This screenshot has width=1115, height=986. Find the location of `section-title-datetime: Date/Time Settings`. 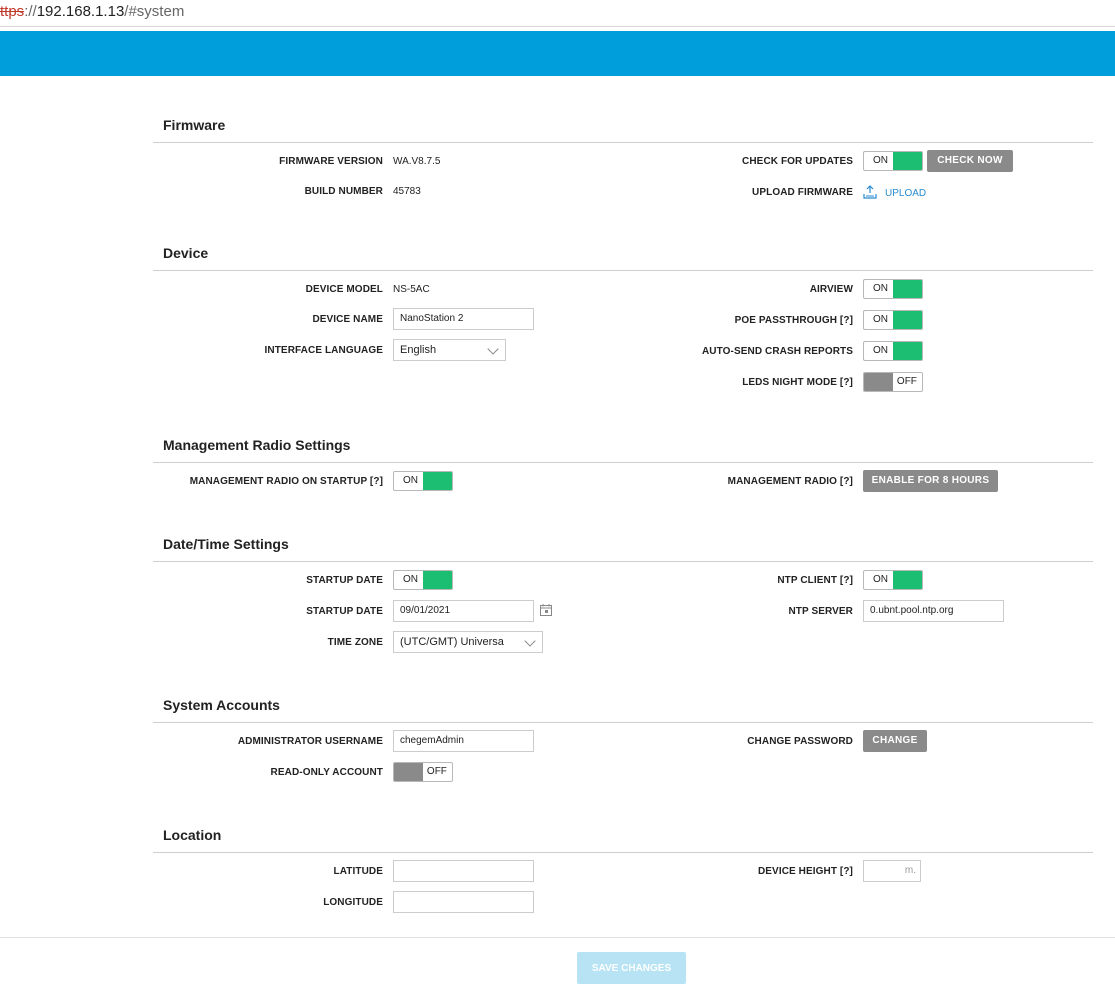

section-title-datetime: Date/Time Settings is located at coordinates (226, 544).